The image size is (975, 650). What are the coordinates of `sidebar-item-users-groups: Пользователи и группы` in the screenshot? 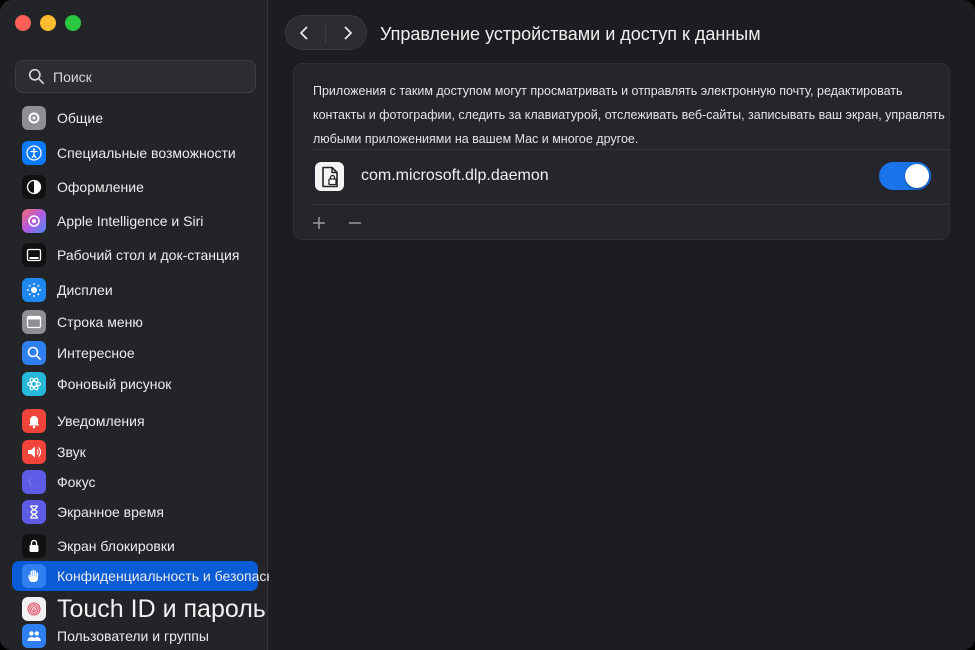 It's located at (135, 635).